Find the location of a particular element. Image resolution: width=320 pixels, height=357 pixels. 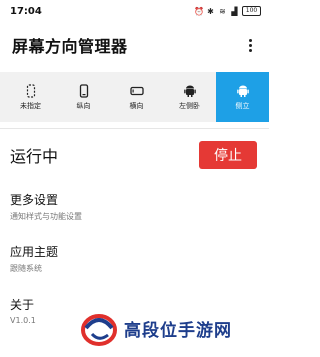

setting-more: 更多设置 通知样式与功能设置 is located at coordinates (46, 206).